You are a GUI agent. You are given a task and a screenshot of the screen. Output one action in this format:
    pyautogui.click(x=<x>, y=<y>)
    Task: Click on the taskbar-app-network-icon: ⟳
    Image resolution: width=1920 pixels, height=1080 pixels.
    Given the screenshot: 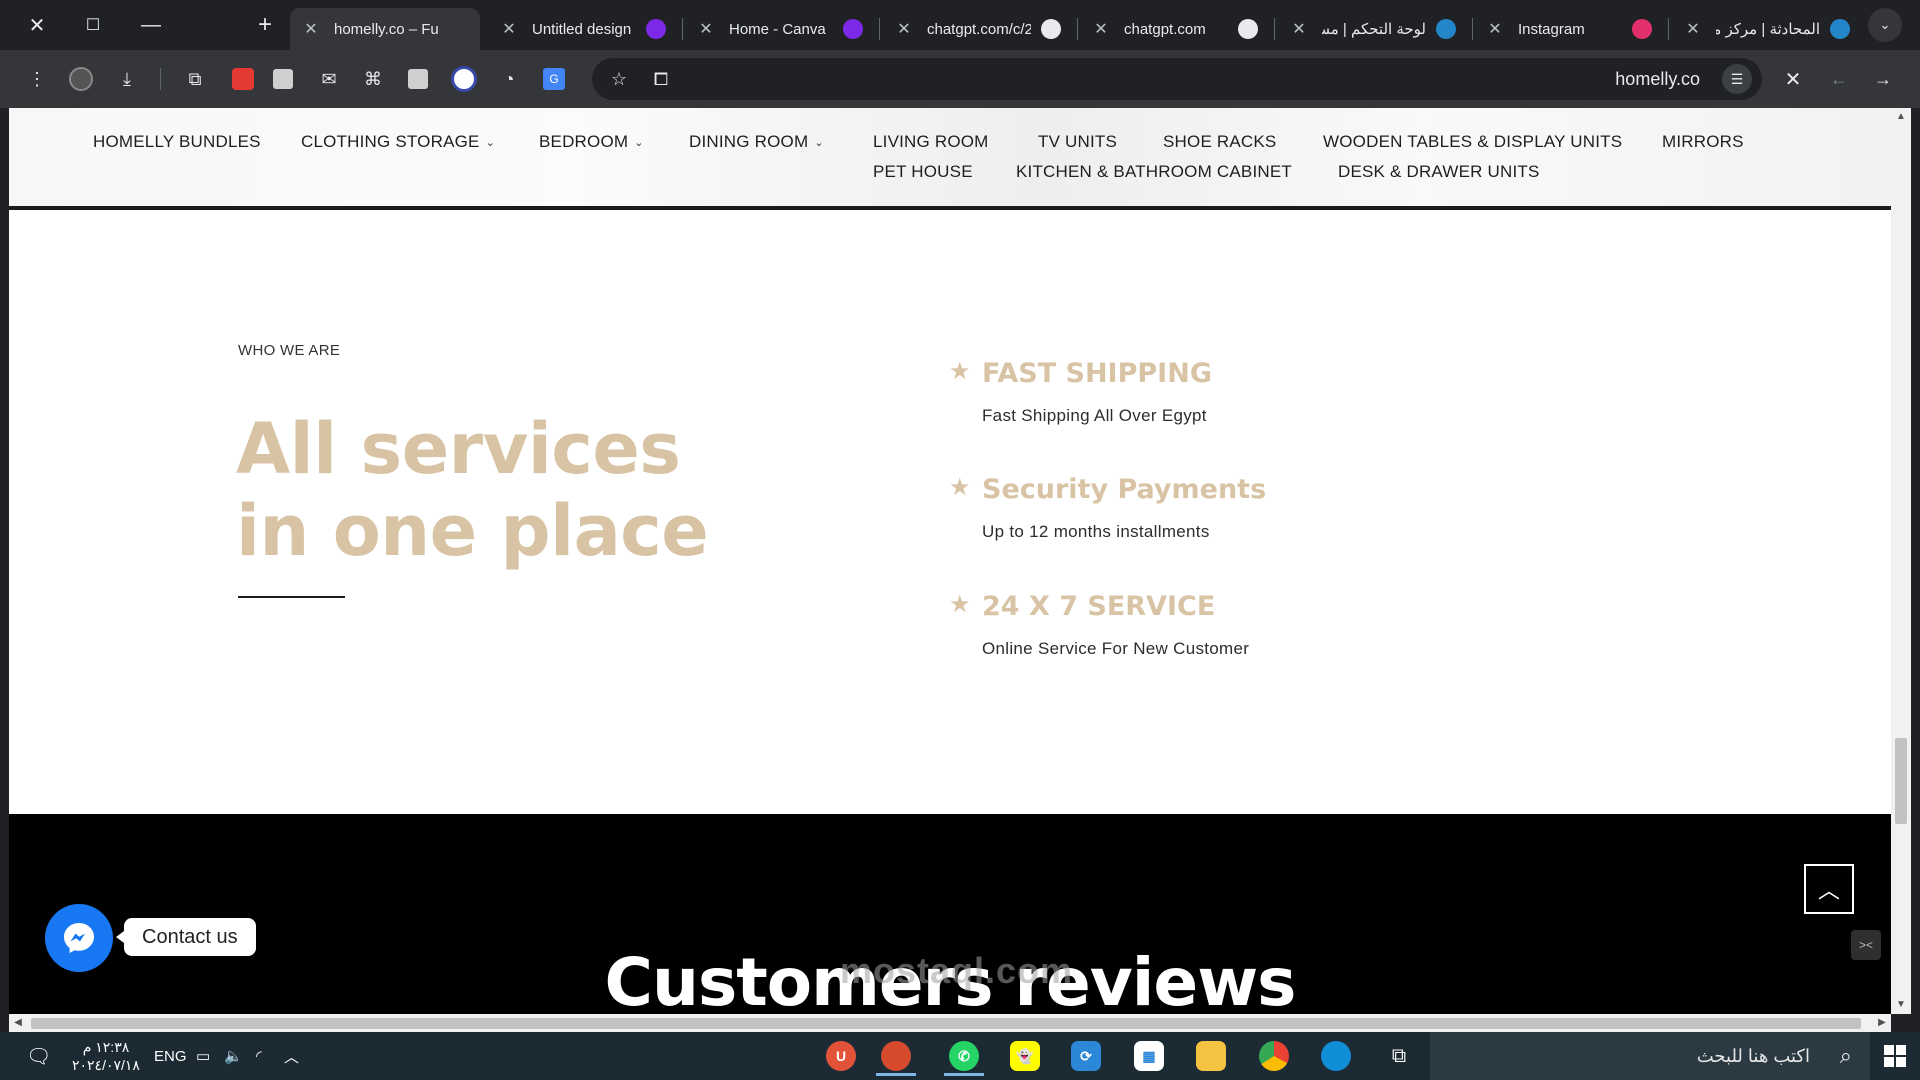 What is the action you would take?
    pyautogui.click(x=1086, y=1056)
    